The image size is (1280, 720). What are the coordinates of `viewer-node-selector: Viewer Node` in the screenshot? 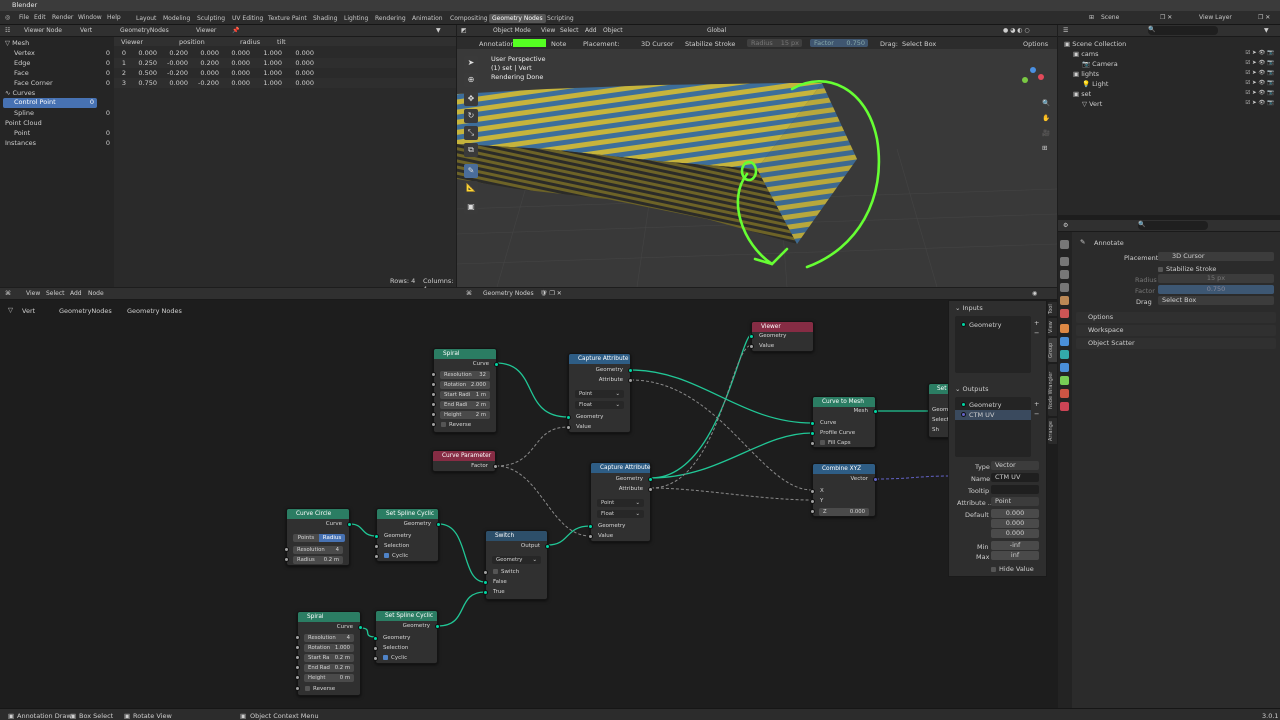 It's located at (43, 30).